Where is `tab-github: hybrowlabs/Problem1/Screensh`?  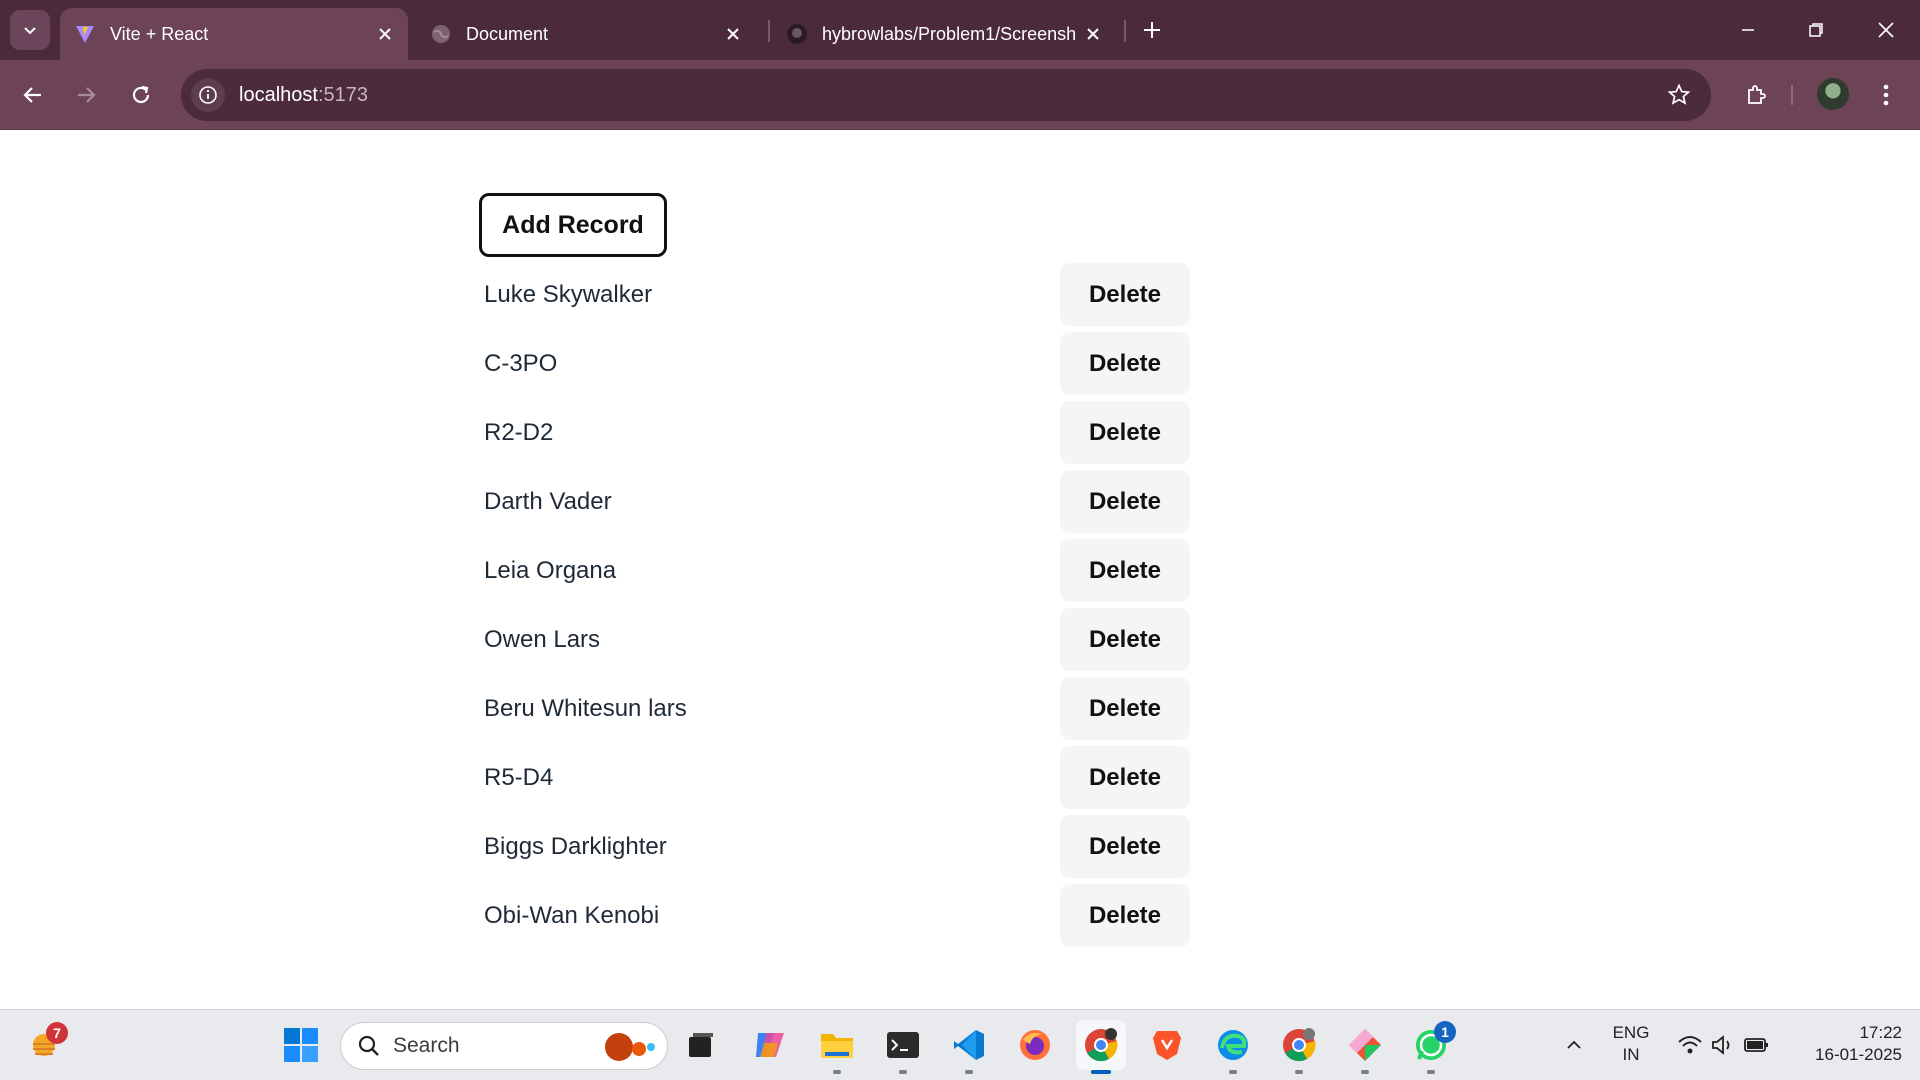 tab-github: hybrowlabs/Problem1/Screensh is located at coordinates (944, 34).